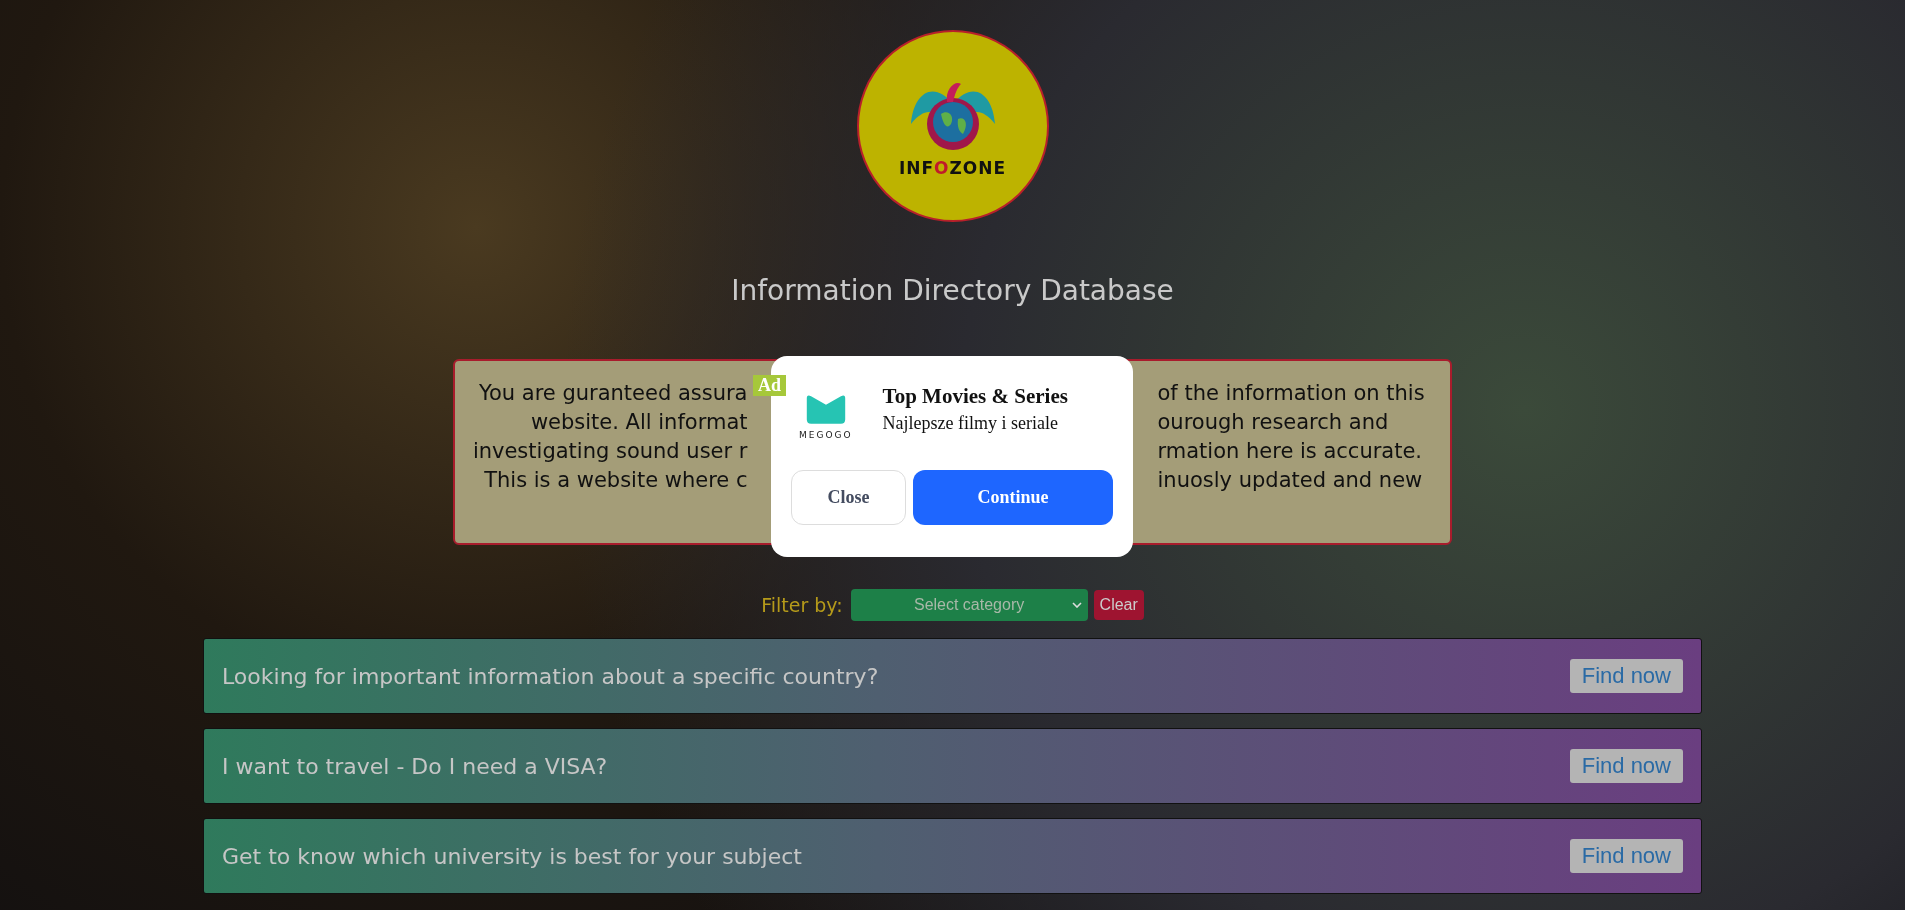  Describe the element at coordinates (1013, 497) in the screenshot. I see `continue-button: Continue` at that location.